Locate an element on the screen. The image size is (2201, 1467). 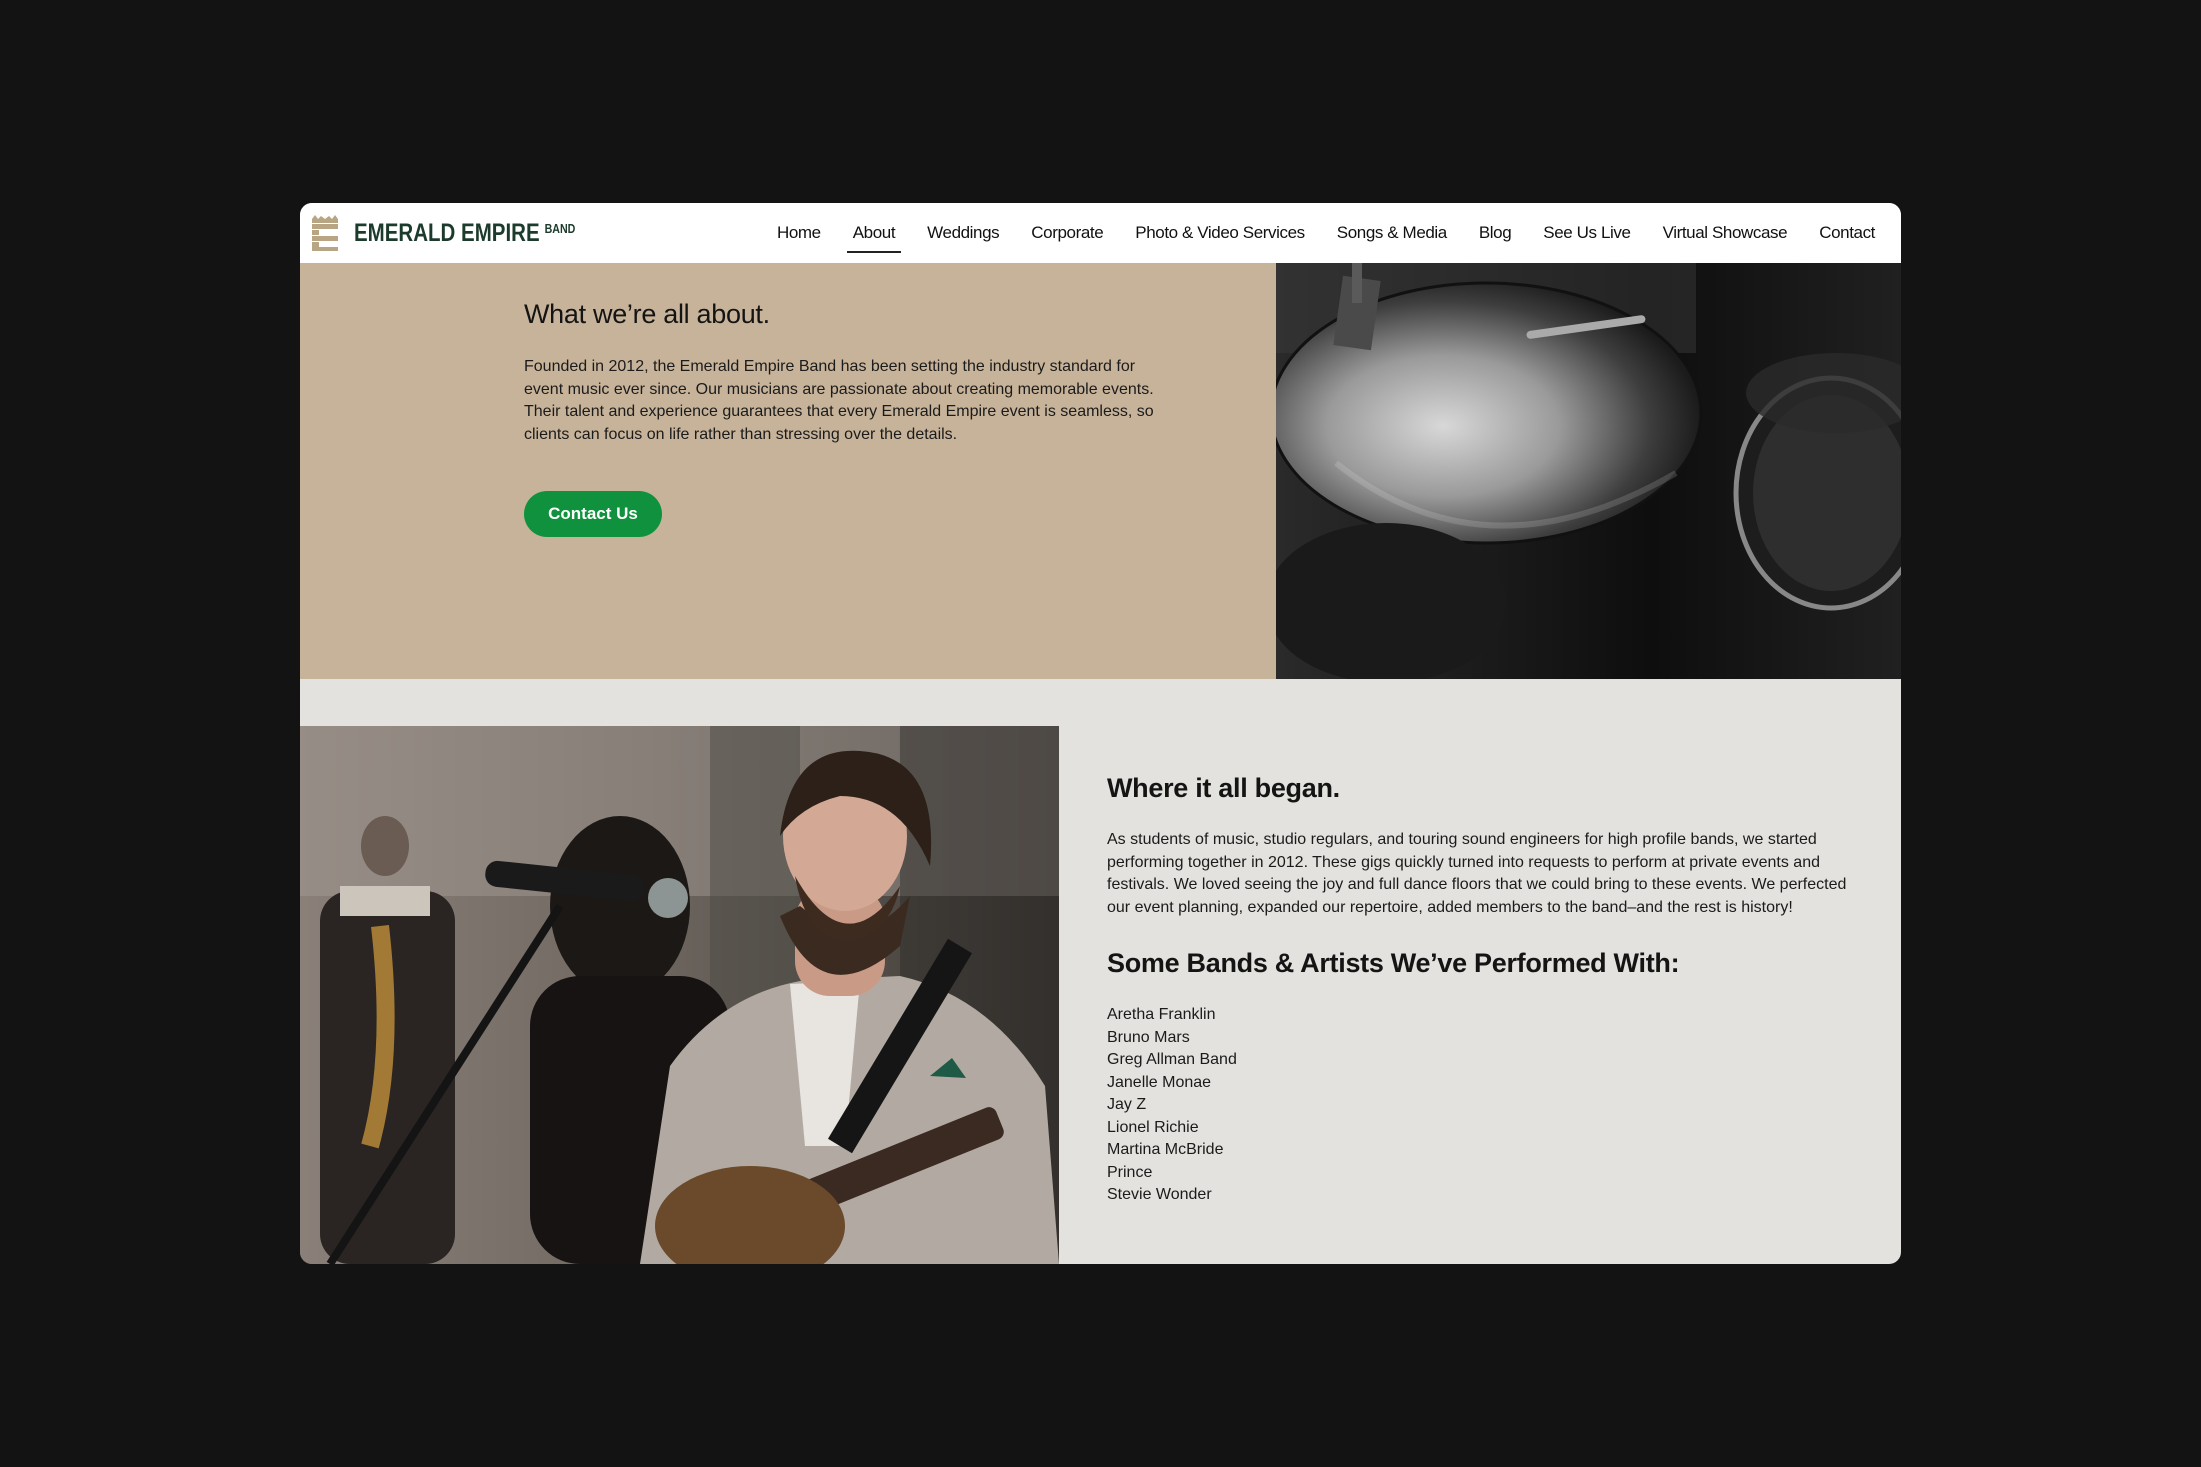
nav-songs-media: Songs & Media is located at coordinates (1392, 233).